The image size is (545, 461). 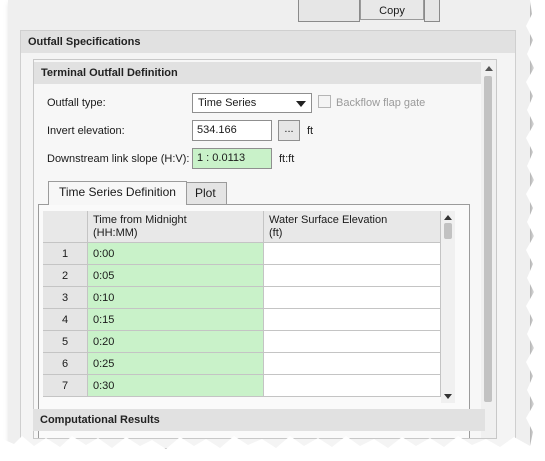 I want to click on scroll-up-arrow-icon, so click(x=489, y=68).